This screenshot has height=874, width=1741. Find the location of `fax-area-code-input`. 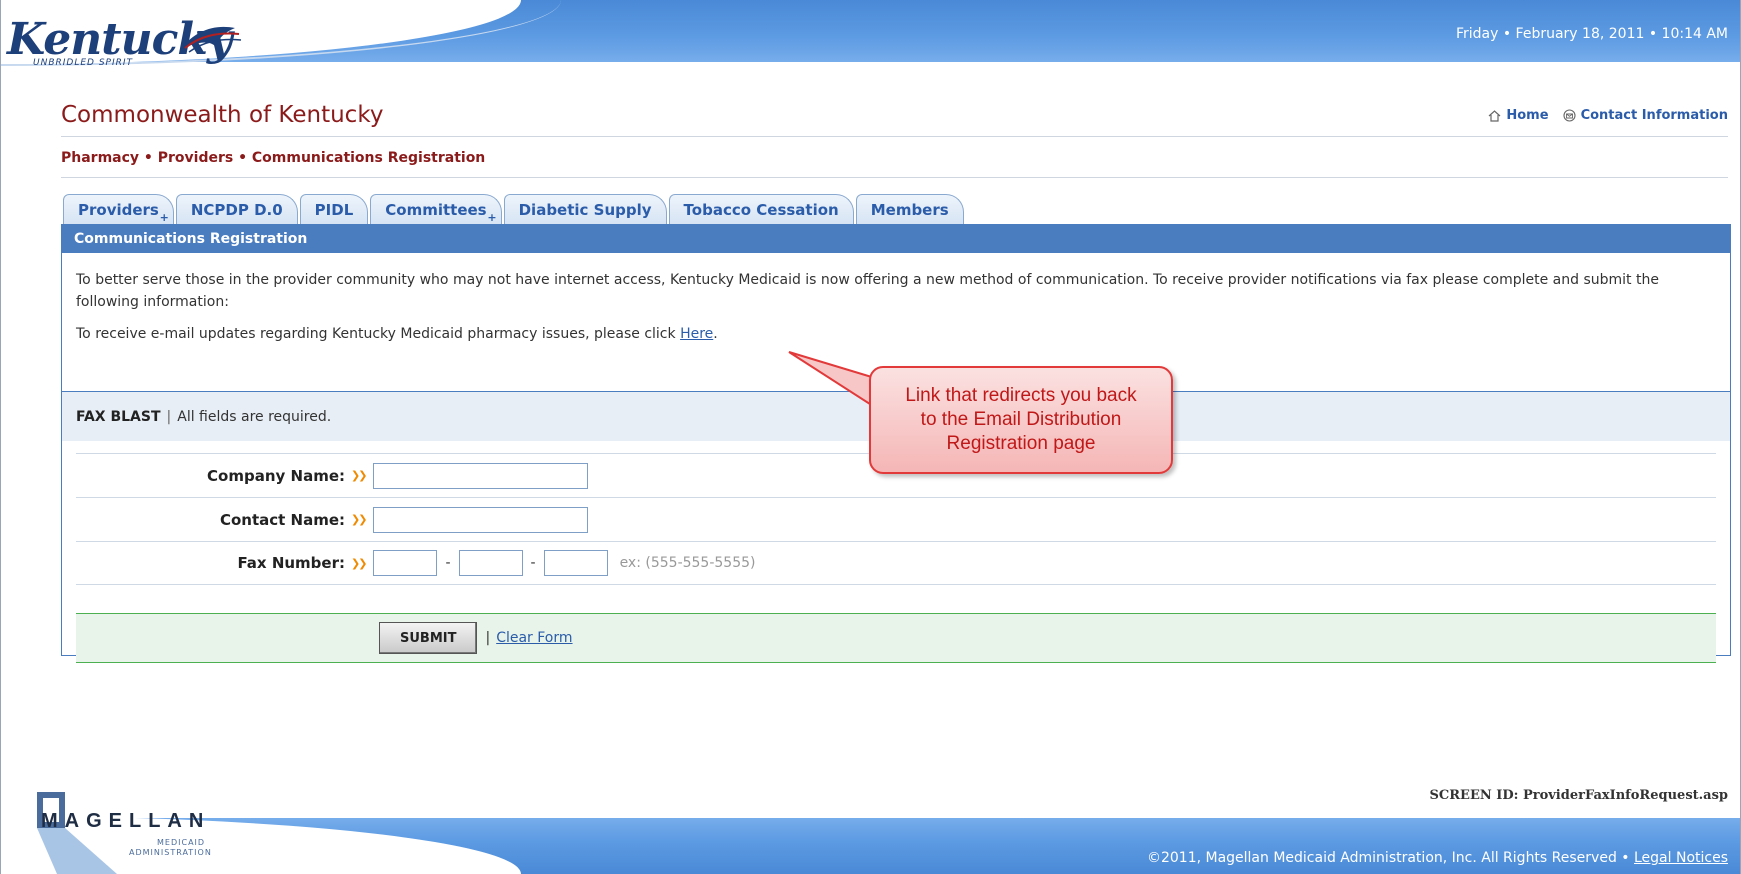

fax-area-code-input is located at coordinates (405, 563).